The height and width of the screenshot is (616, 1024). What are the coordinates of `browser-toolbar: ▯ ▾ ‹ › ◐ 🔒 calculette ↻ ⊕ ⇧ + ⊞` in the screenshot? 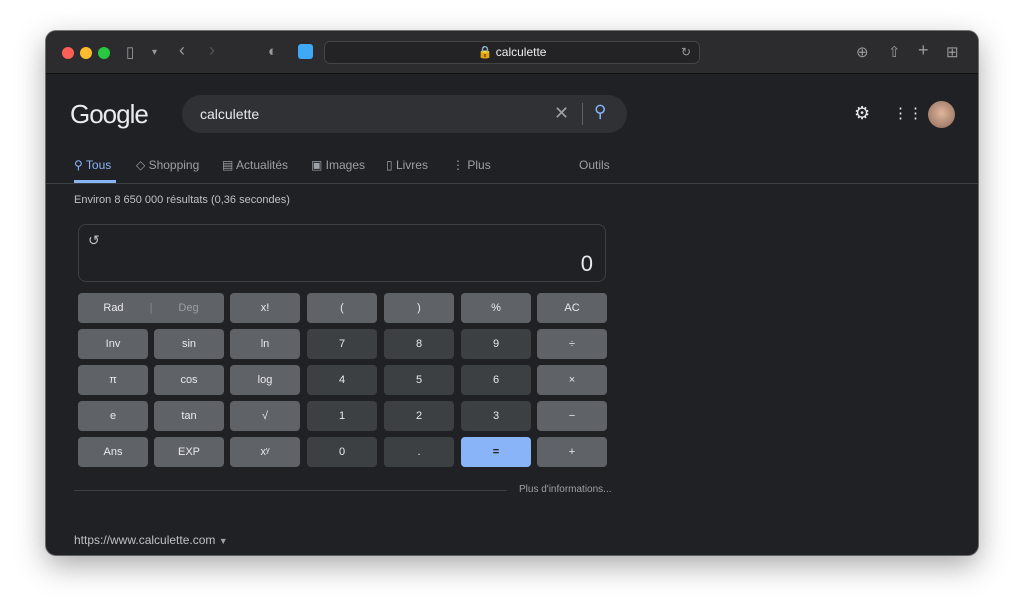 It's located at (512, 52).